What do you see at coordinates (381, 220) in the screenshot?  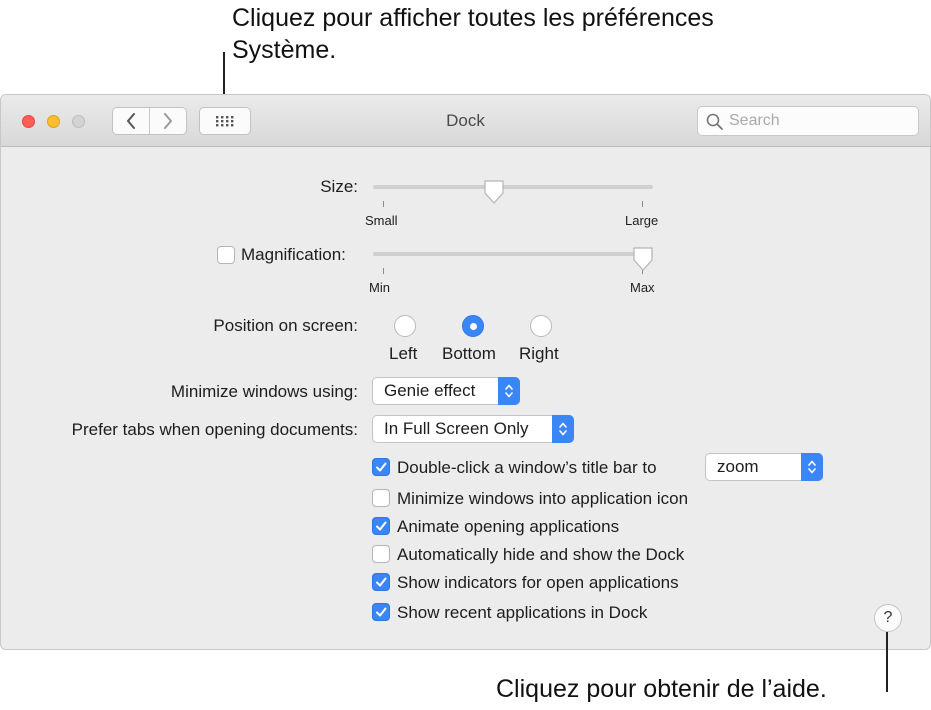 I see `size-min-label: Small` at bounding box center [381, 220].